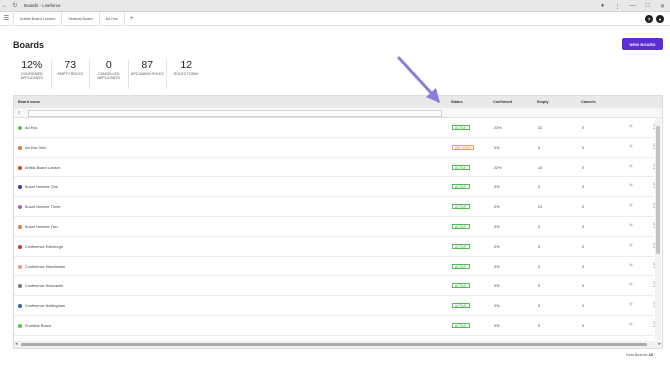 Image resolution: width=670 pixels, height=373 pixels. What do you see at coordinates (15, 6) in the screenshot?
I see `refresh-icon: ↻` at bounding box center [15, 6].